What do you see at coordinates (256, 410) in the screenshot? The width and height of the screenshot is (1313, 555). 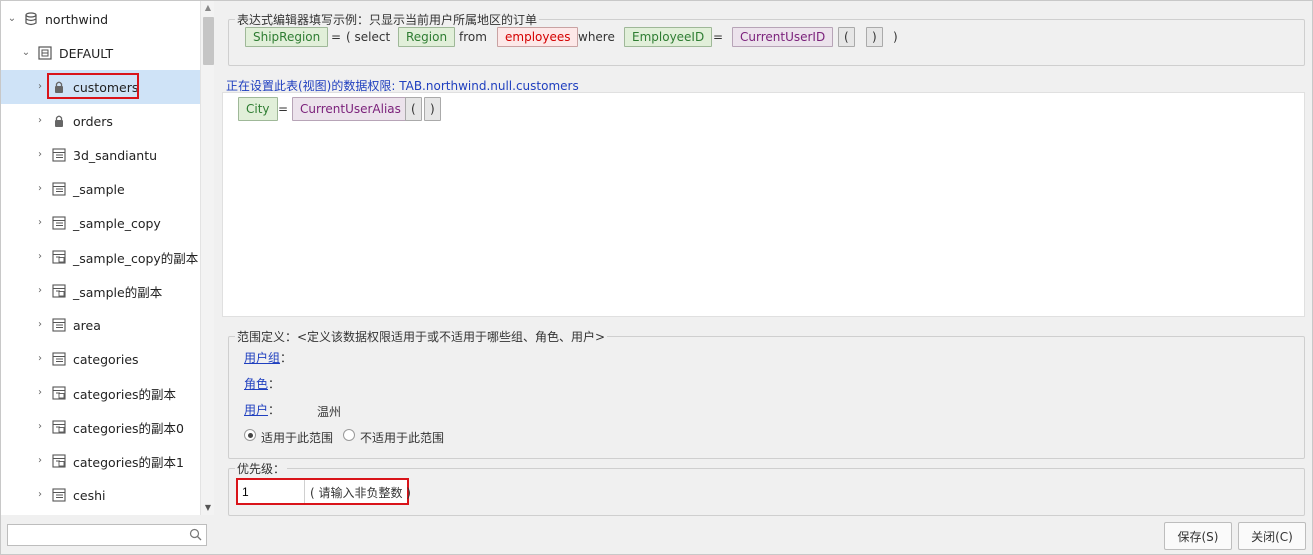 I see `user-link: 用户` at bounding box center [256, 410].